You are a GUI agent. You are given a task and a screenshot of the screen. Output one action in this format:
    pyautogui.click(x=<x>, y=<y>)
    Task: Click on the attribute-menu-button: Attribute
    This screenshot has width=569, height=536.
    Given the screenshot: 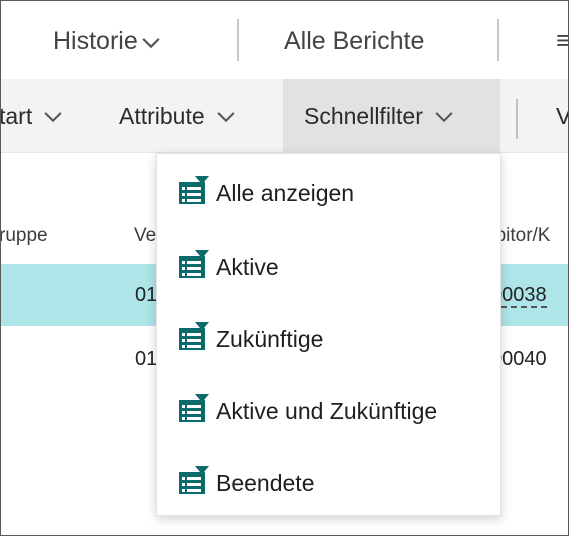 What is the action you would take?
    pyautogui.click(x=178, y=116)
    